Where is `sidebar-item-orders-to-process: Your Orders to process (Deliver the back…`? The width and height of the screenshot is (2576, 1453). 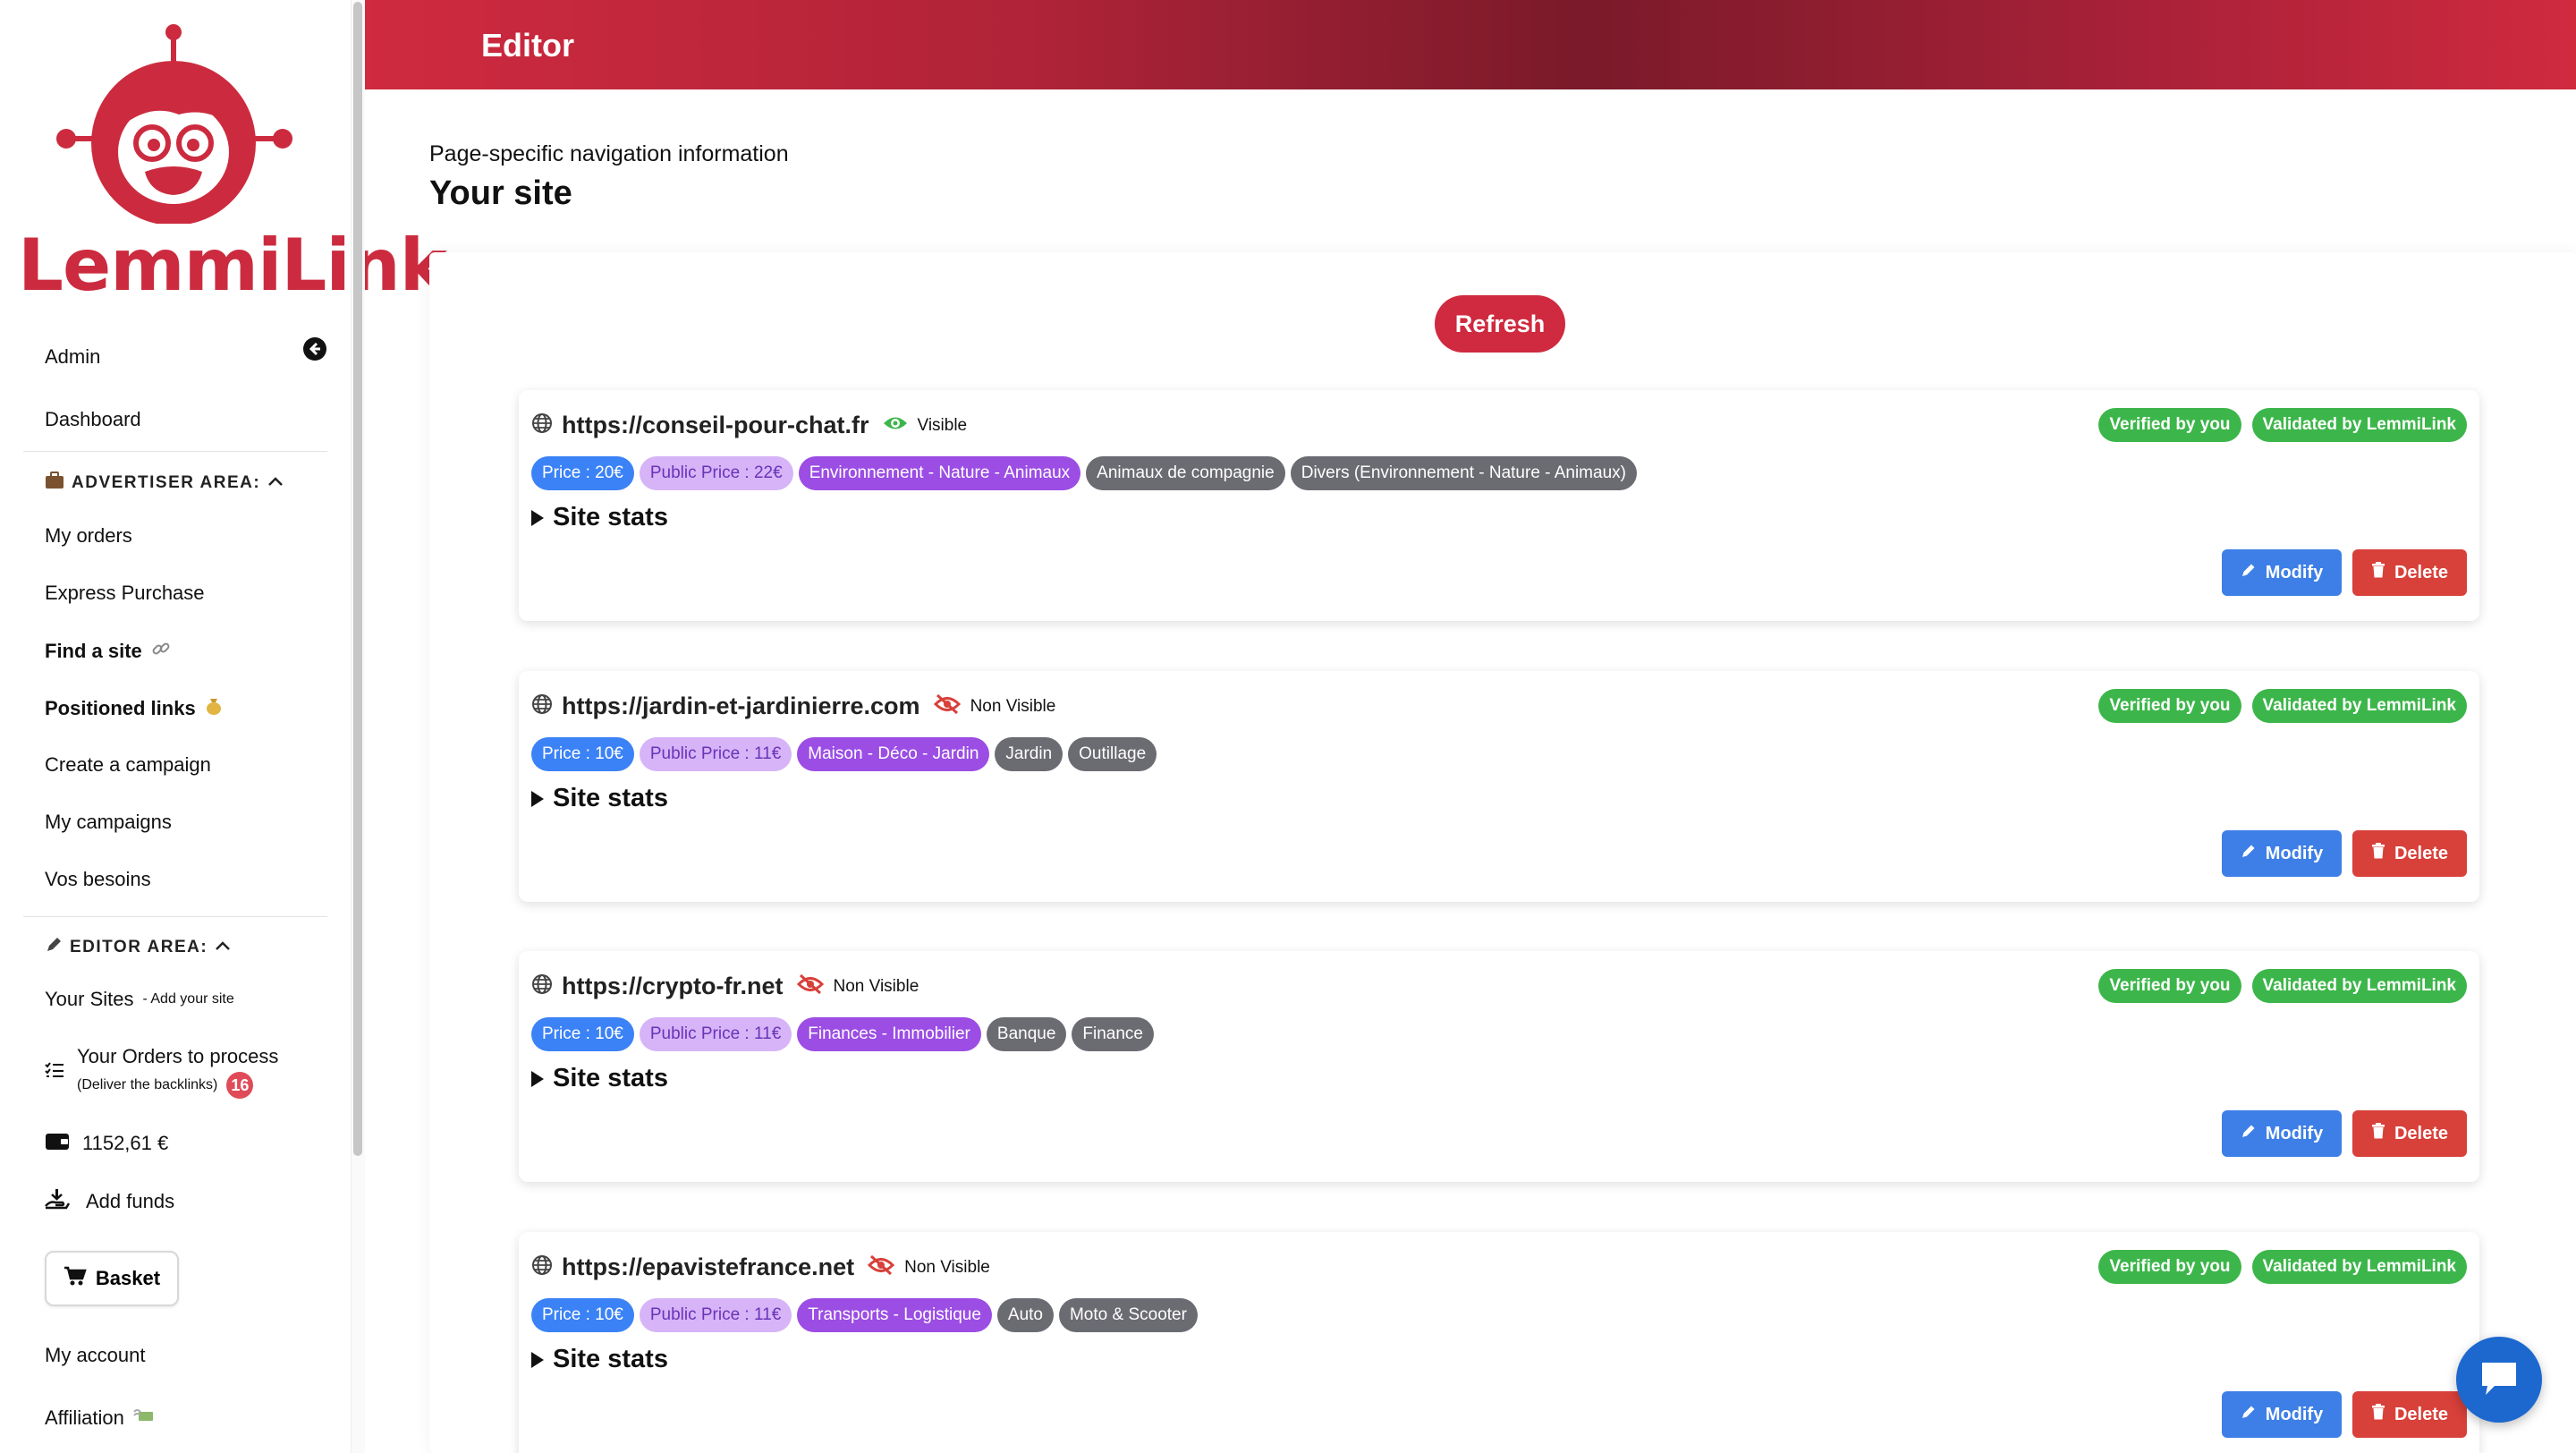 sidebar-item-orders-to-process: Your Orders to process (Deliver the back… is located at coordinates (161, 1072).